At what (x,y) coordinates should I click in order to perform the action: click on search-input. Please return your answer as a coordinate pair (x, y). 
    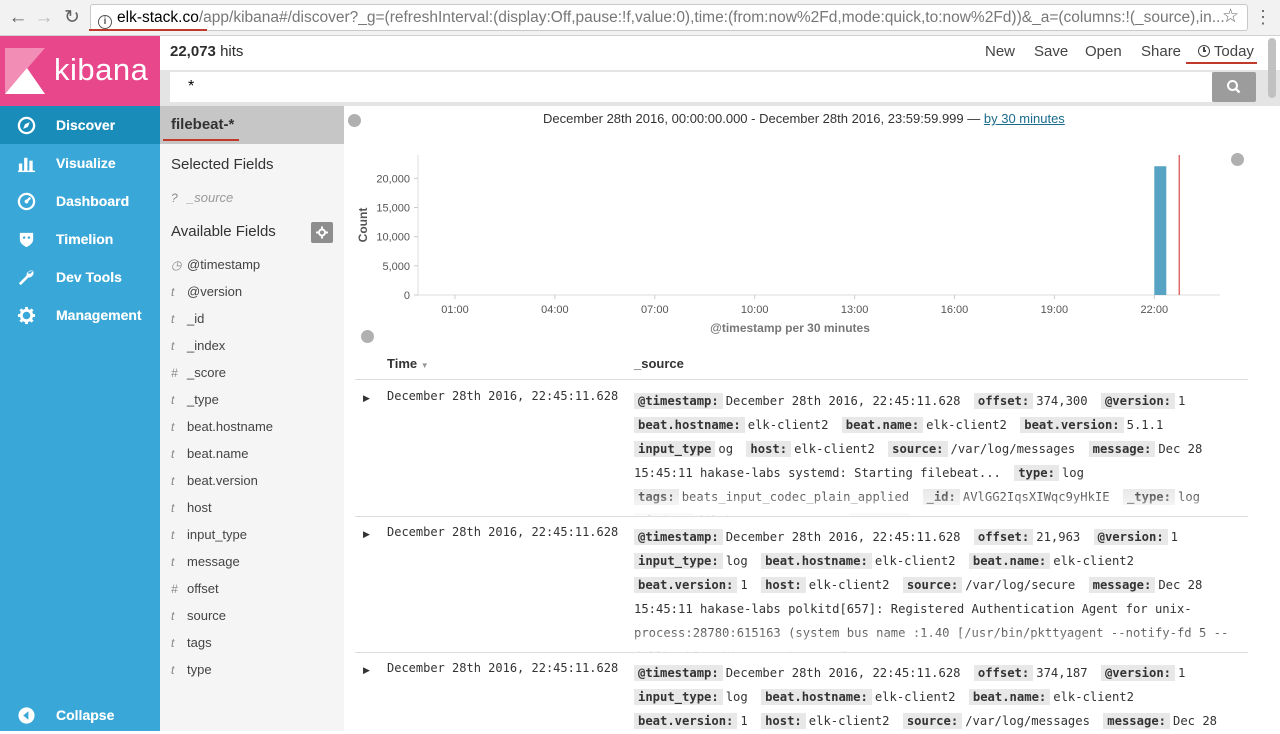
    Looking at the image, I should click on (691, 87).